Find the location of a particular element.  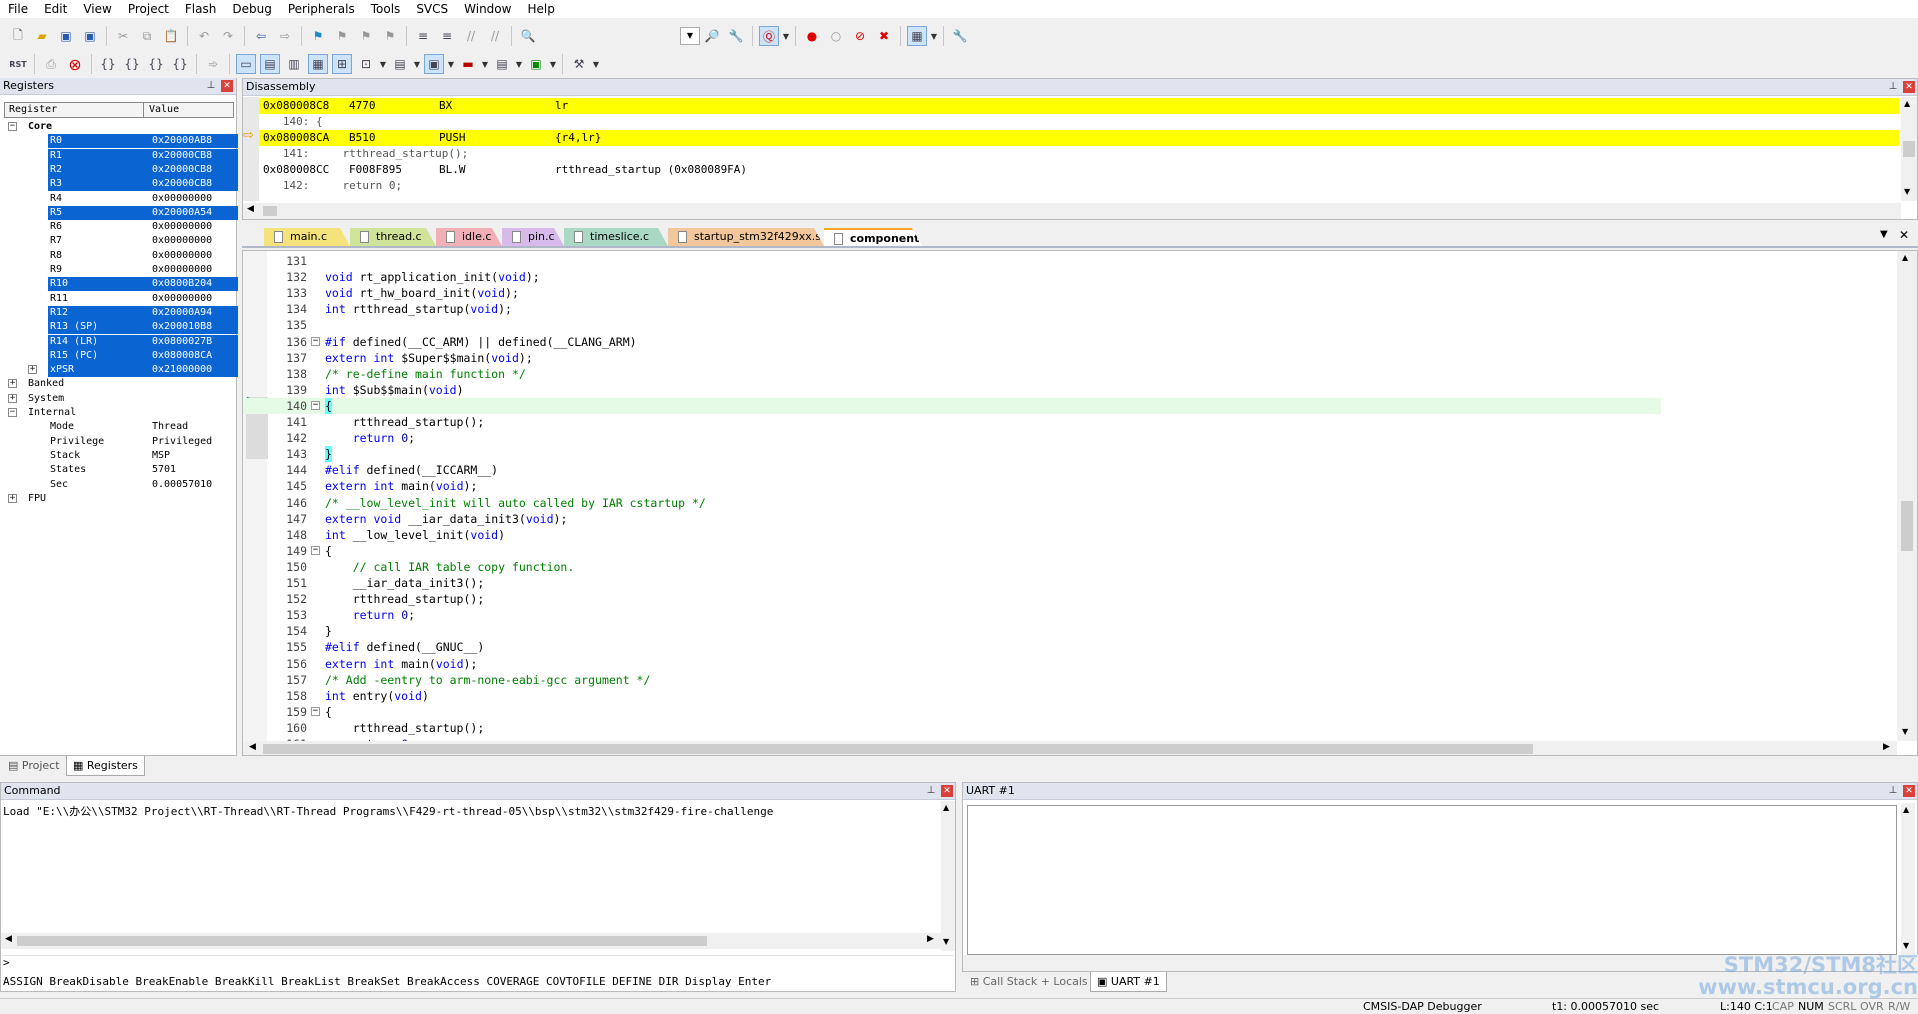

code-line: 145 extern int main(void); is located at coordinates (952, 486).